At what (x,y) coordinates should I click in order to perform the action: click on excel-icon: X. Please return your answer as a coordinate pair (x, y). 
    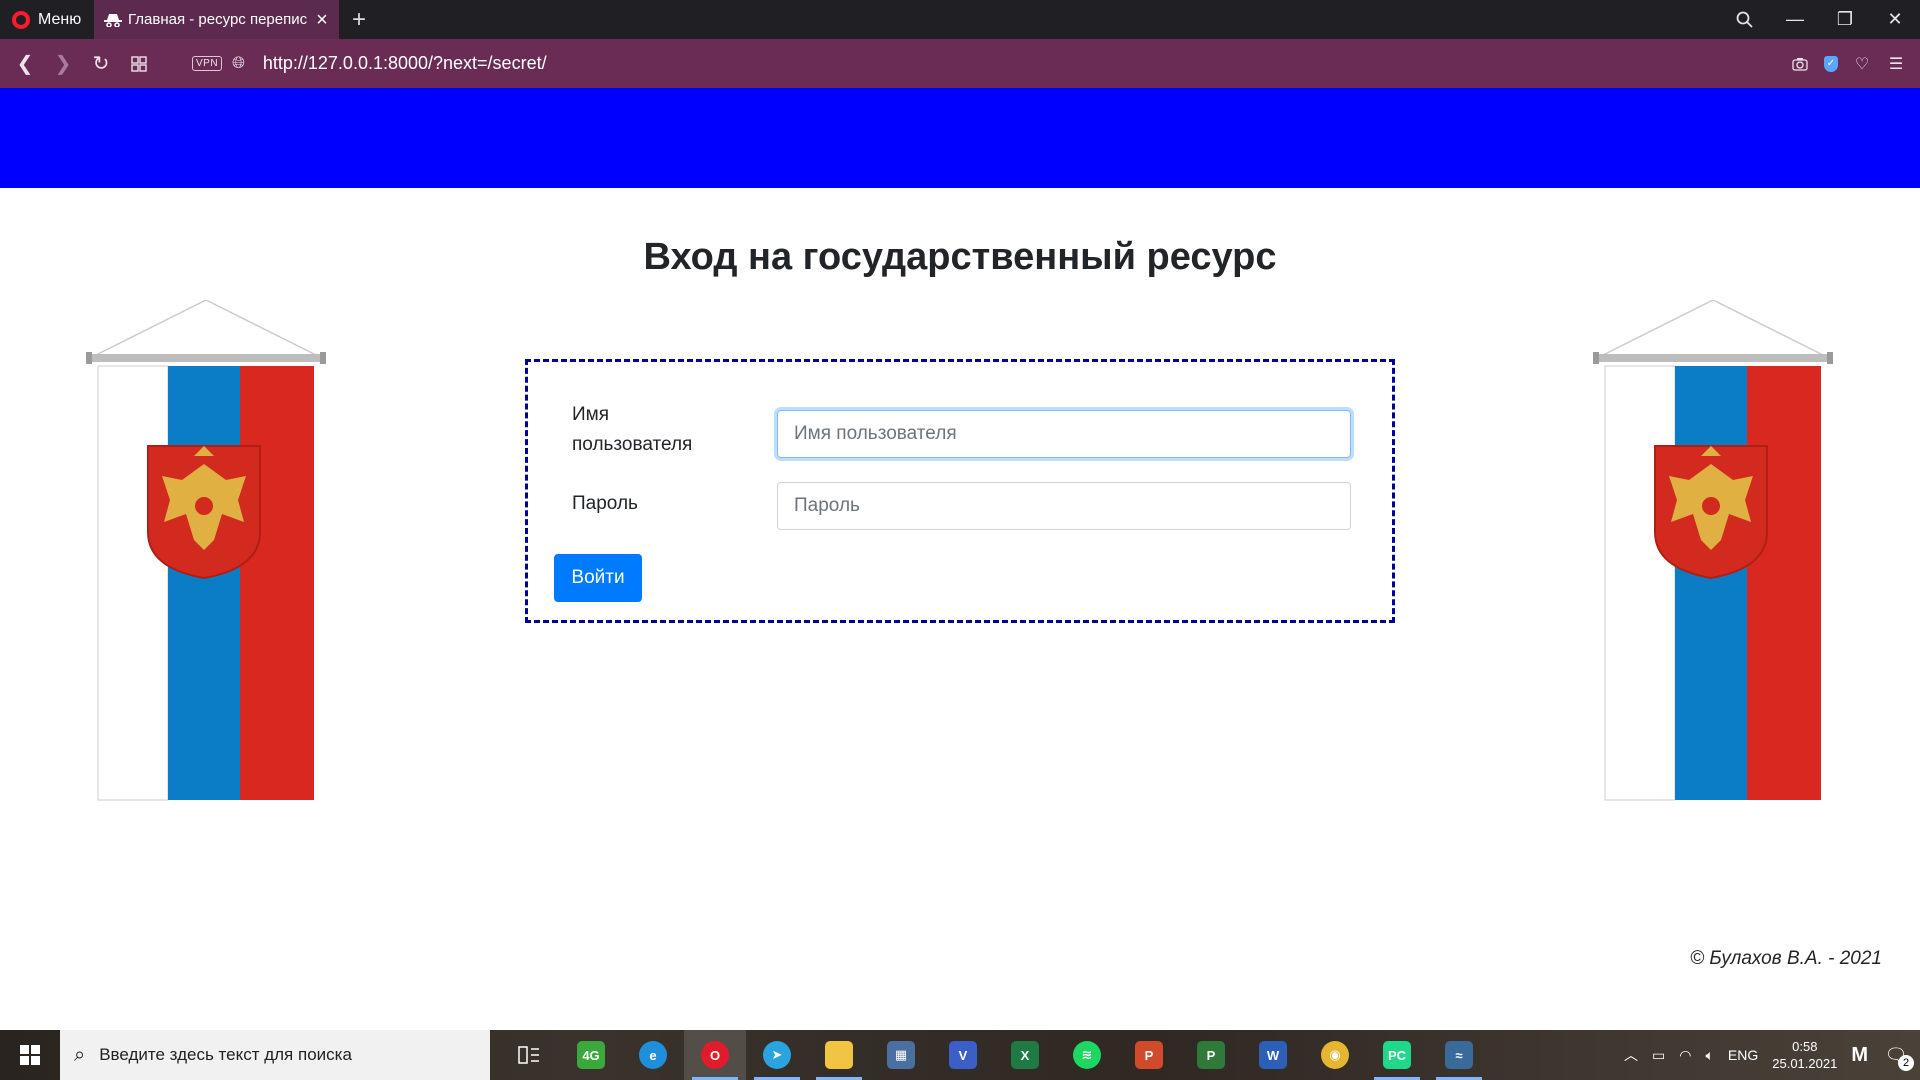
    Looking at the image, I should click on (1025, 1055).